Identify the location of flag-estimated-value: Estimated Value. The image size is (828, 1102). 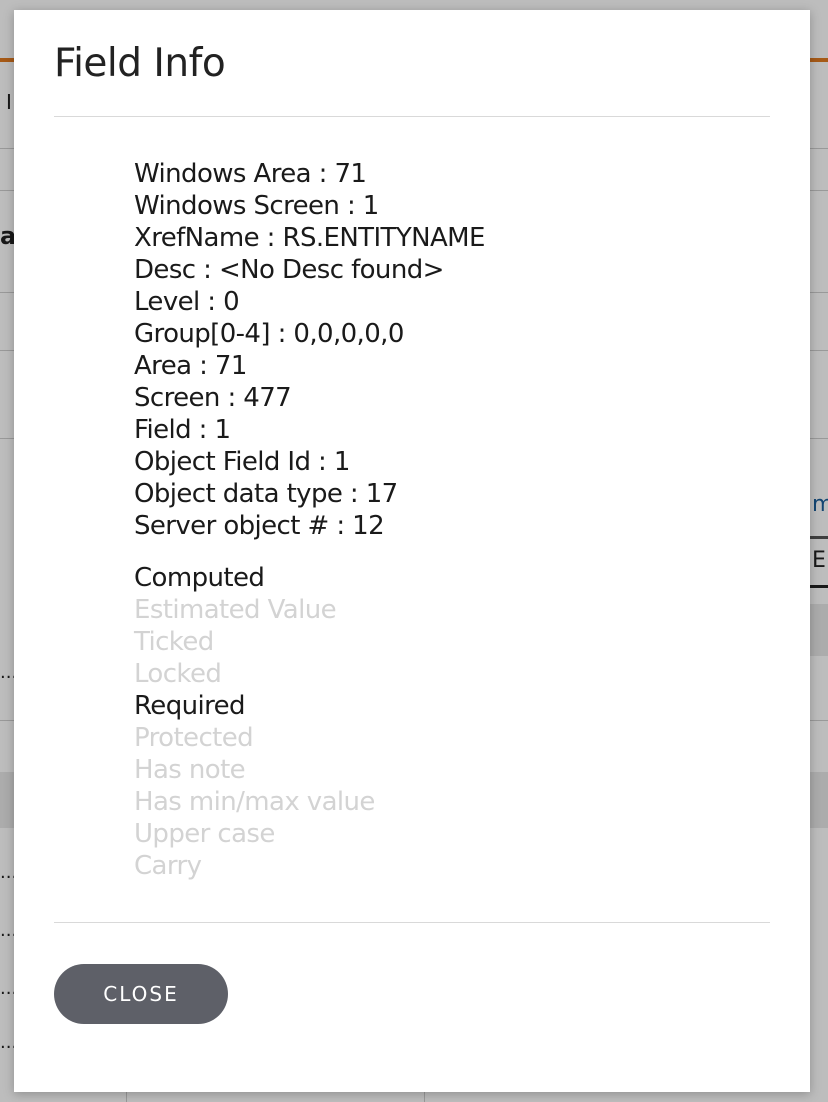
(235, 610).